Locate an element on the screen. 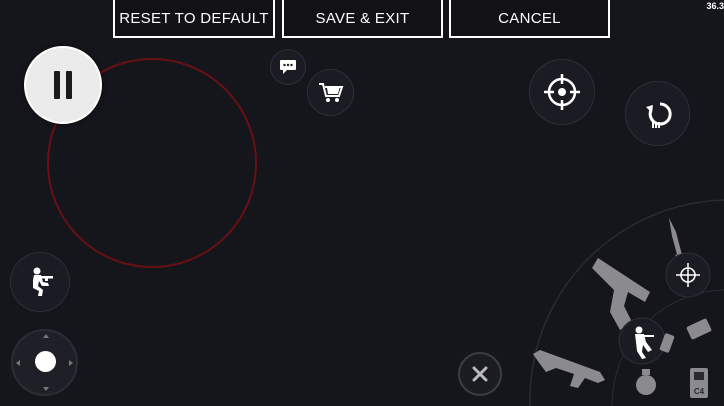 The height and width of the screenshot is (406, 724). grenade-icon is located at coordinates (646, 382).